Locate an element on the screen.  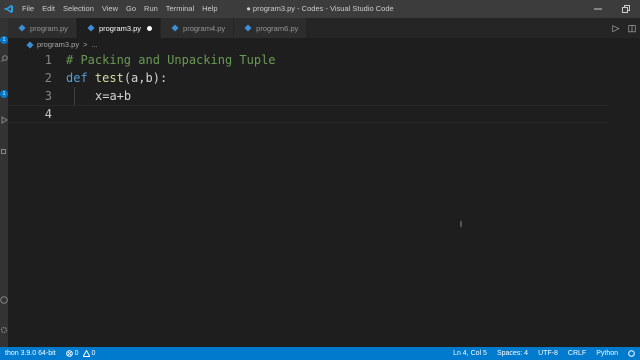
code-comment: # Packing and Unpacking Tuple is located at coordinates (171, 60).